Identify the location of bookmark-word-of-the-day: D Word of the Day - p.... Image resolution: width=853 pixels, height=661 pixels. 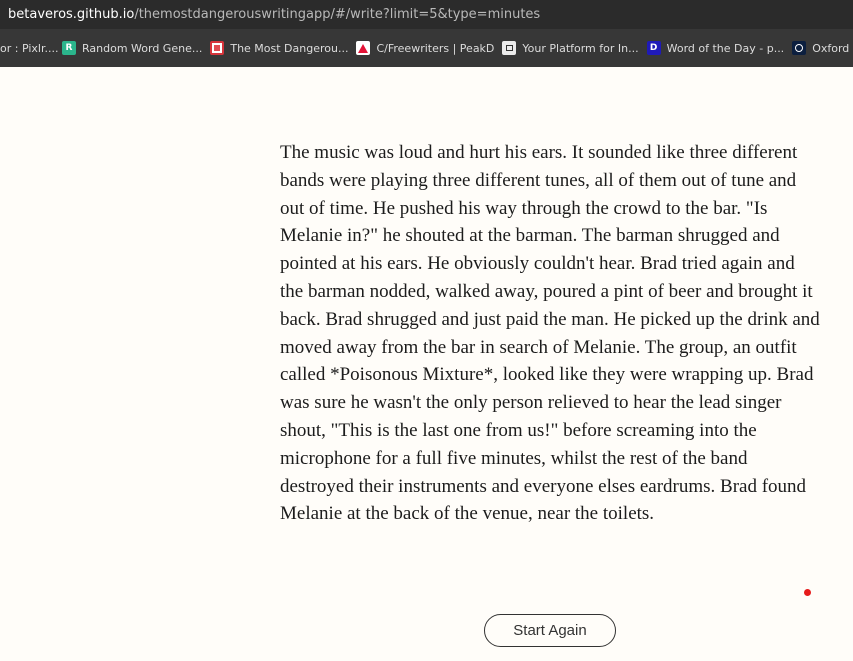
(719, 48).